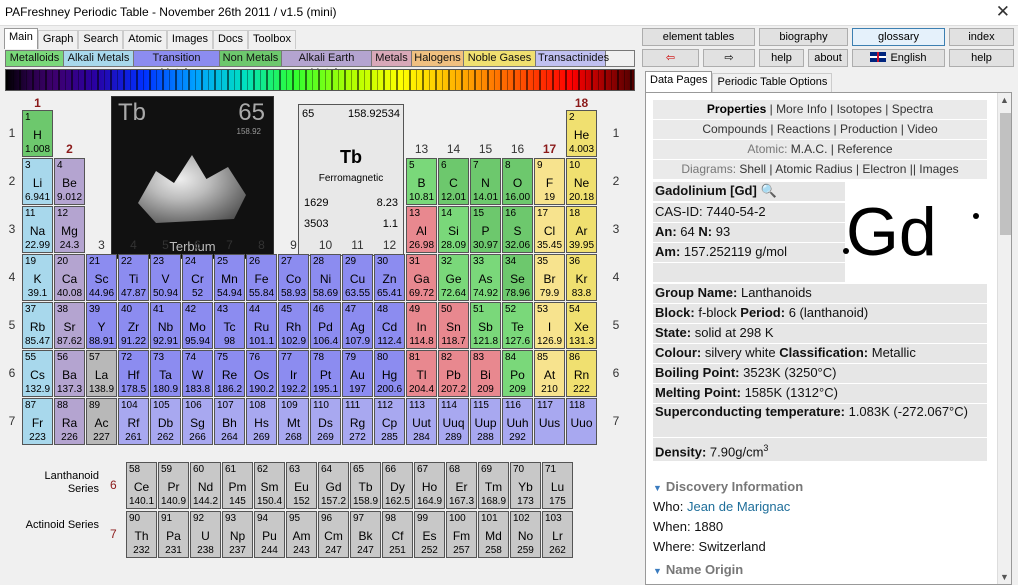 The image size is (1018, 585). I want to click on binoculars-icon: 🔍, so click(768, 190).